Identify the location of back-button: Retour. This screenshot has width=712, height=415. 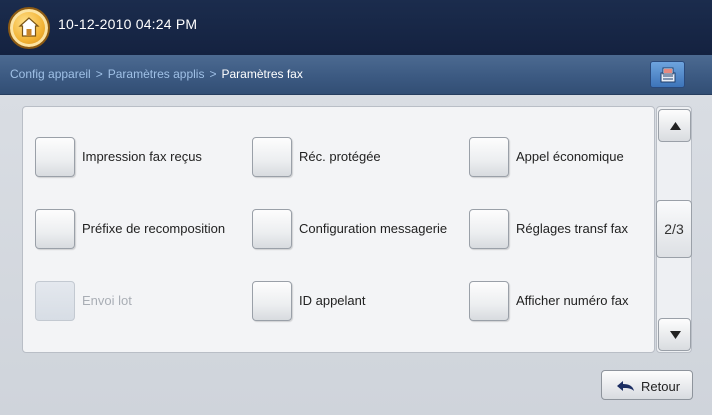
(647, 385).